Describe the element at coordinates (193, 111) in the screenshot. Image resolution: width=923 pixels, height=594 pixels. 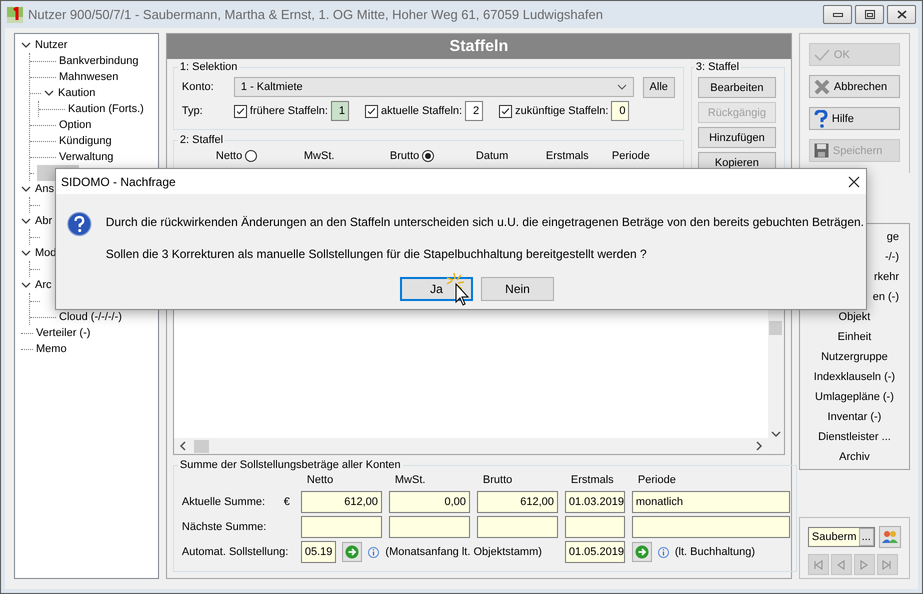
I see `field-label: Typ:` at that location.